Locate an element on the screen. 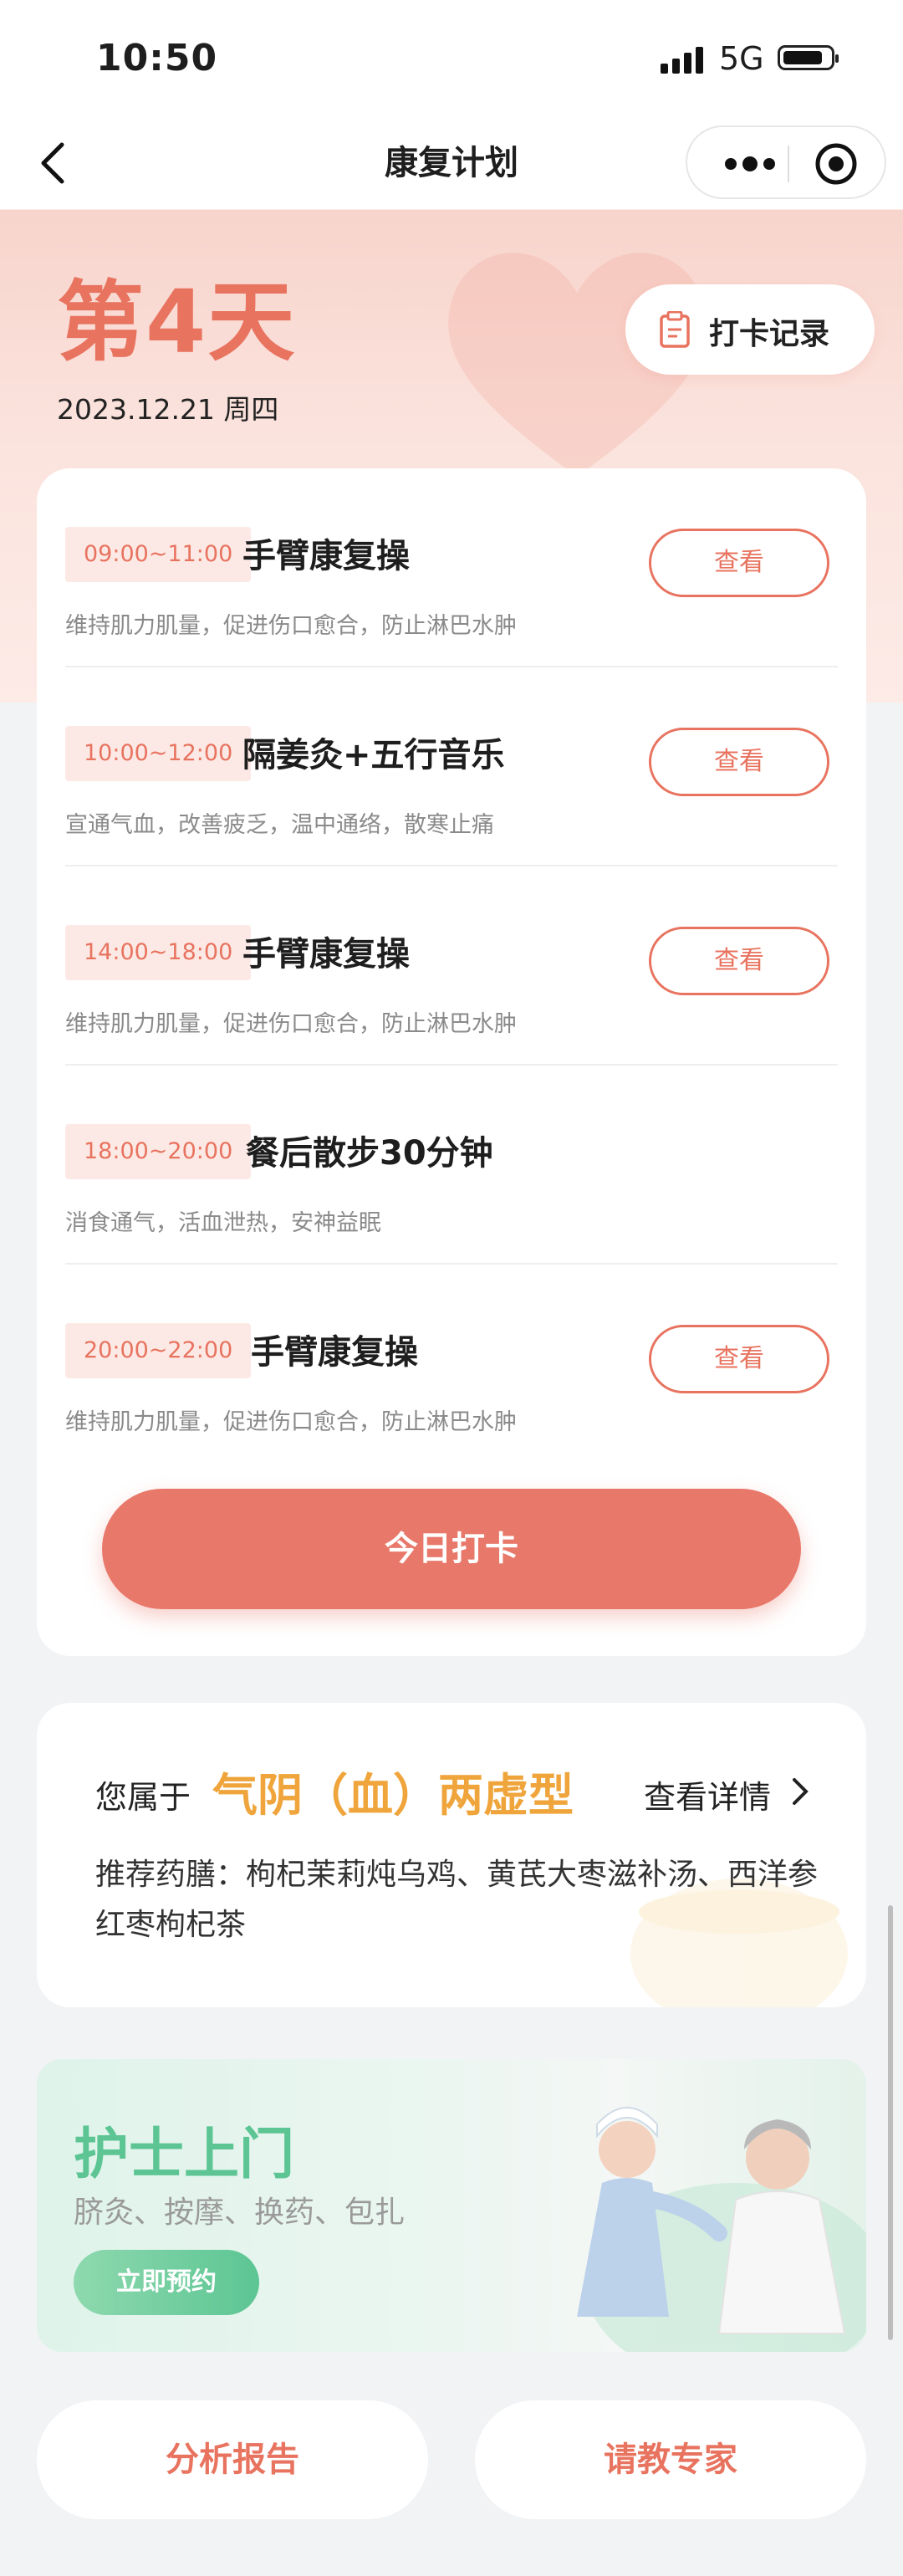 This screenshot has width=903, height=2576. status-time: 10:50 is located at coordinates (157, 58).